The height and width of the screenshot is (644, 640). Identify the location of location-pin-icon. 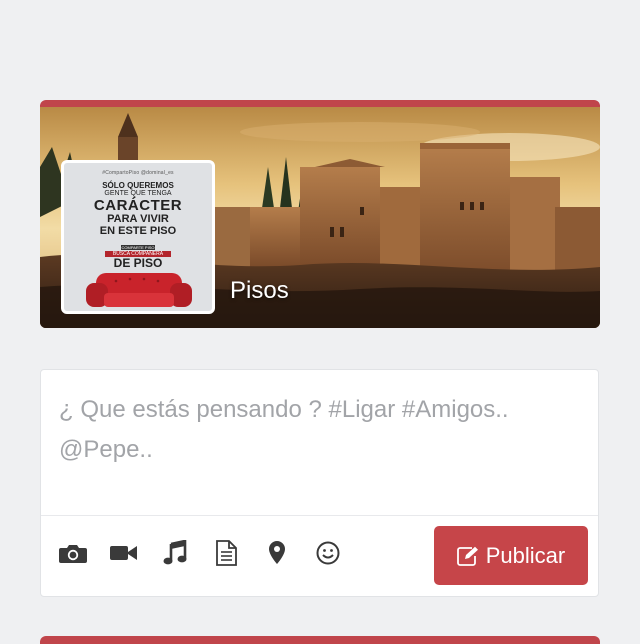
(277, 553).